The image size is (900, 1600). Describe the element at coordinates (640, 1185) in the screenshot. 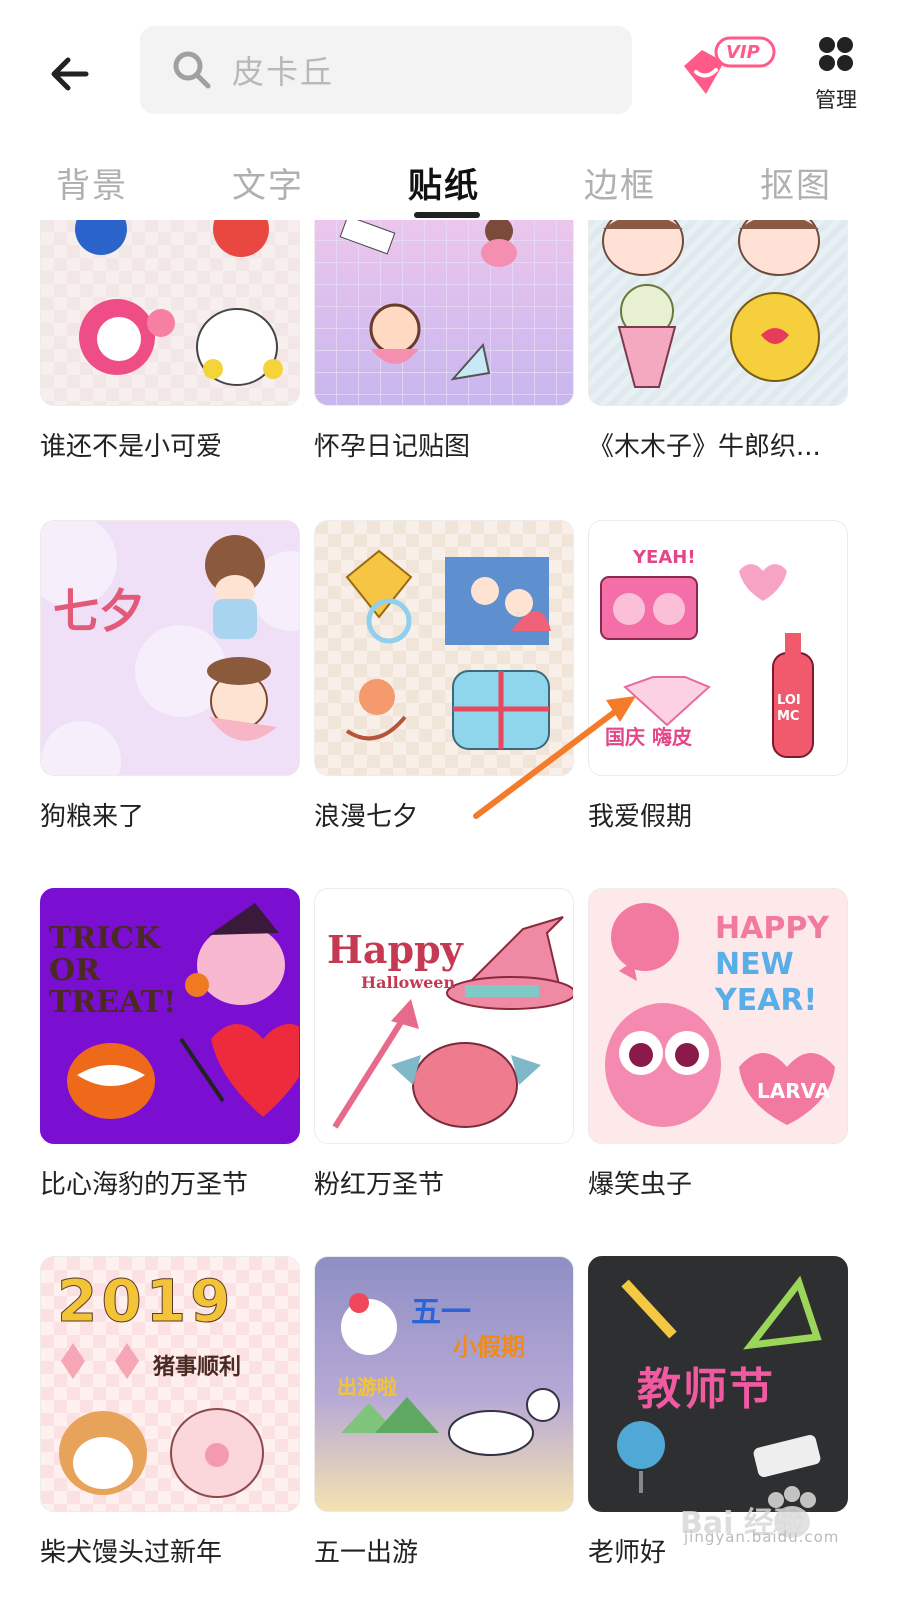

I see `sticker-title: 爆笑虫子` at that location.